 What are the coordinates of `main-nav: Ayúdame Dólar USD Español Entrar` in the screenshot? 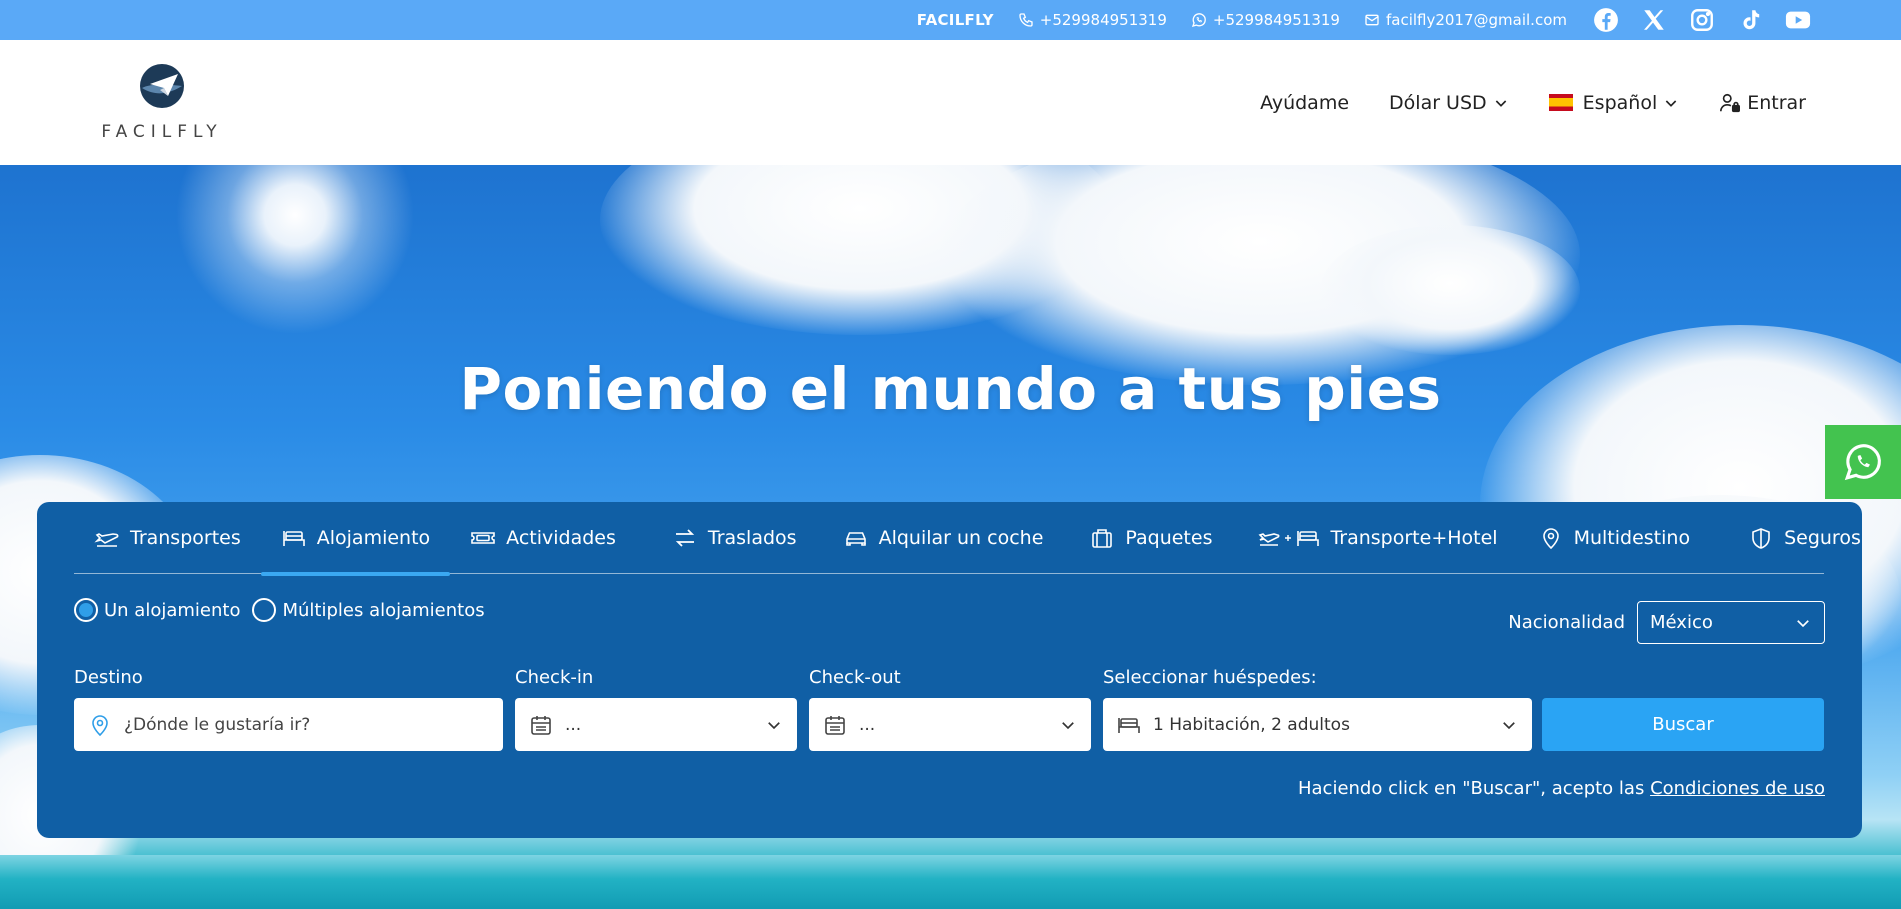 It's located at (1533, 102).